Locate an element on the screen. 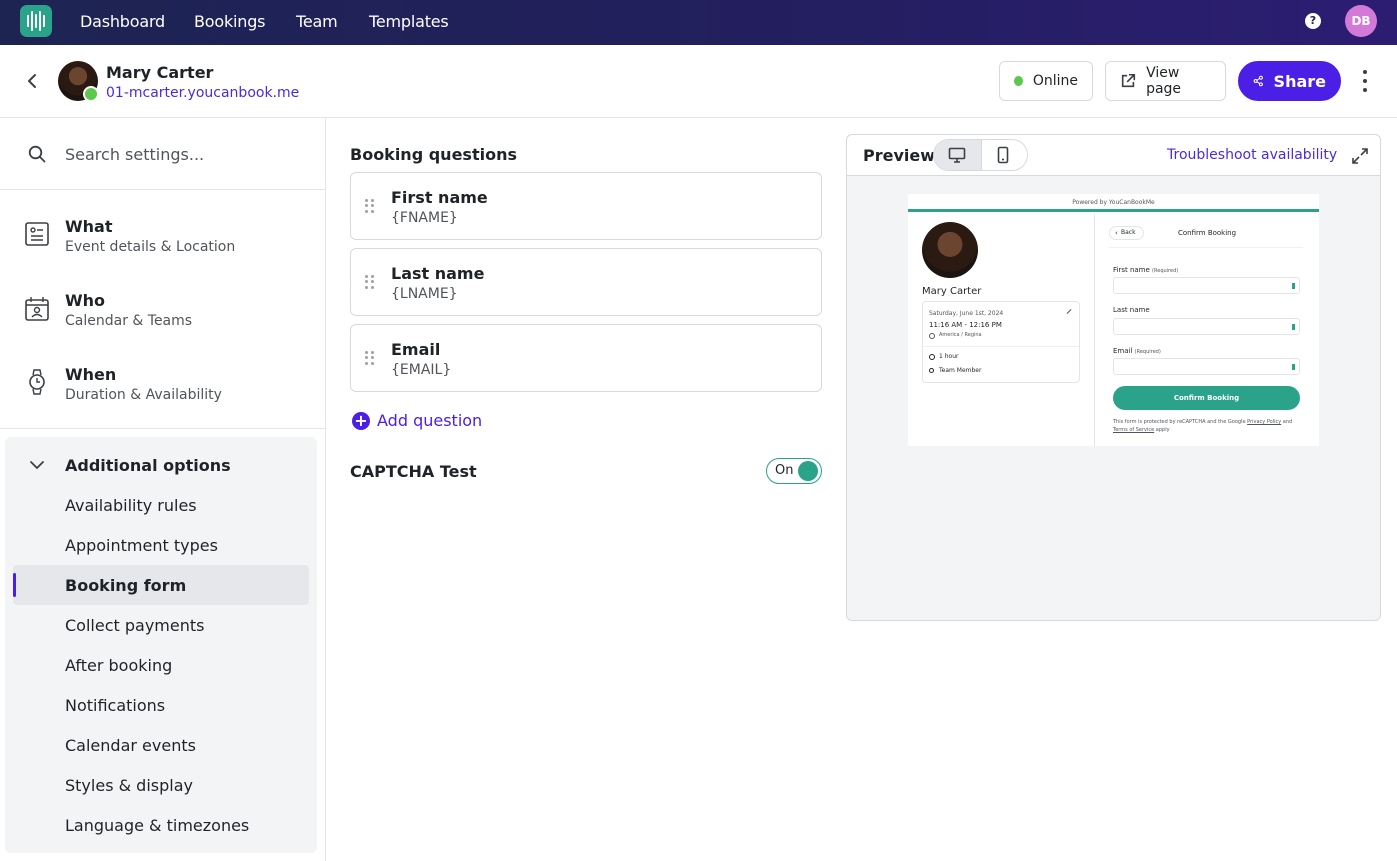  question-token: {EMAIL} is located at coordinates (421, 370).